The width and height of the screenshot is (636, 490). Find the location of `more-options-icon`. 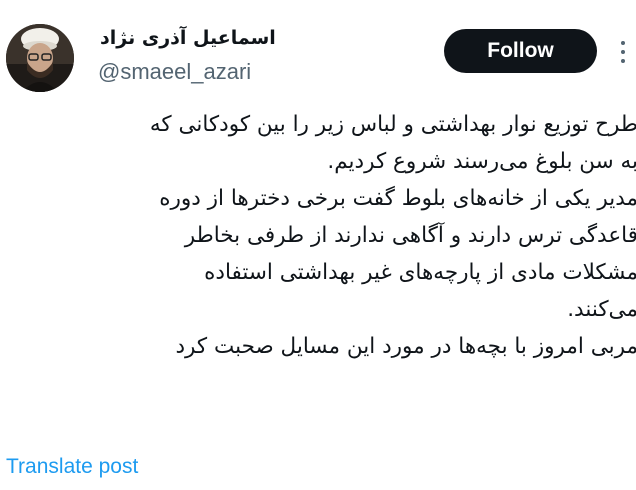

more-options-icon is located at coordinates (624, 52).